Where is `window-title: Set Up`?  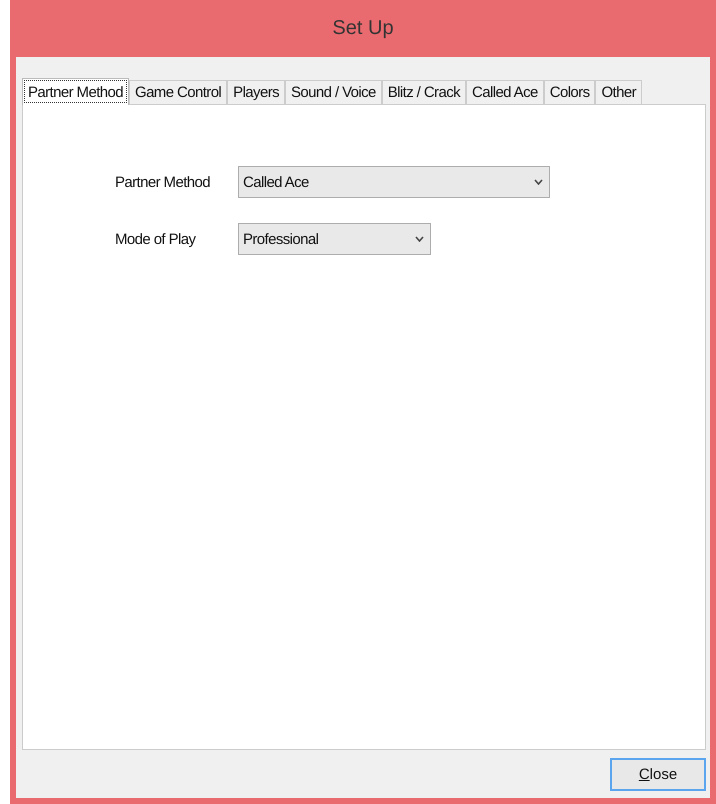 window-title: Set Up is located at coordinates (363, 28).